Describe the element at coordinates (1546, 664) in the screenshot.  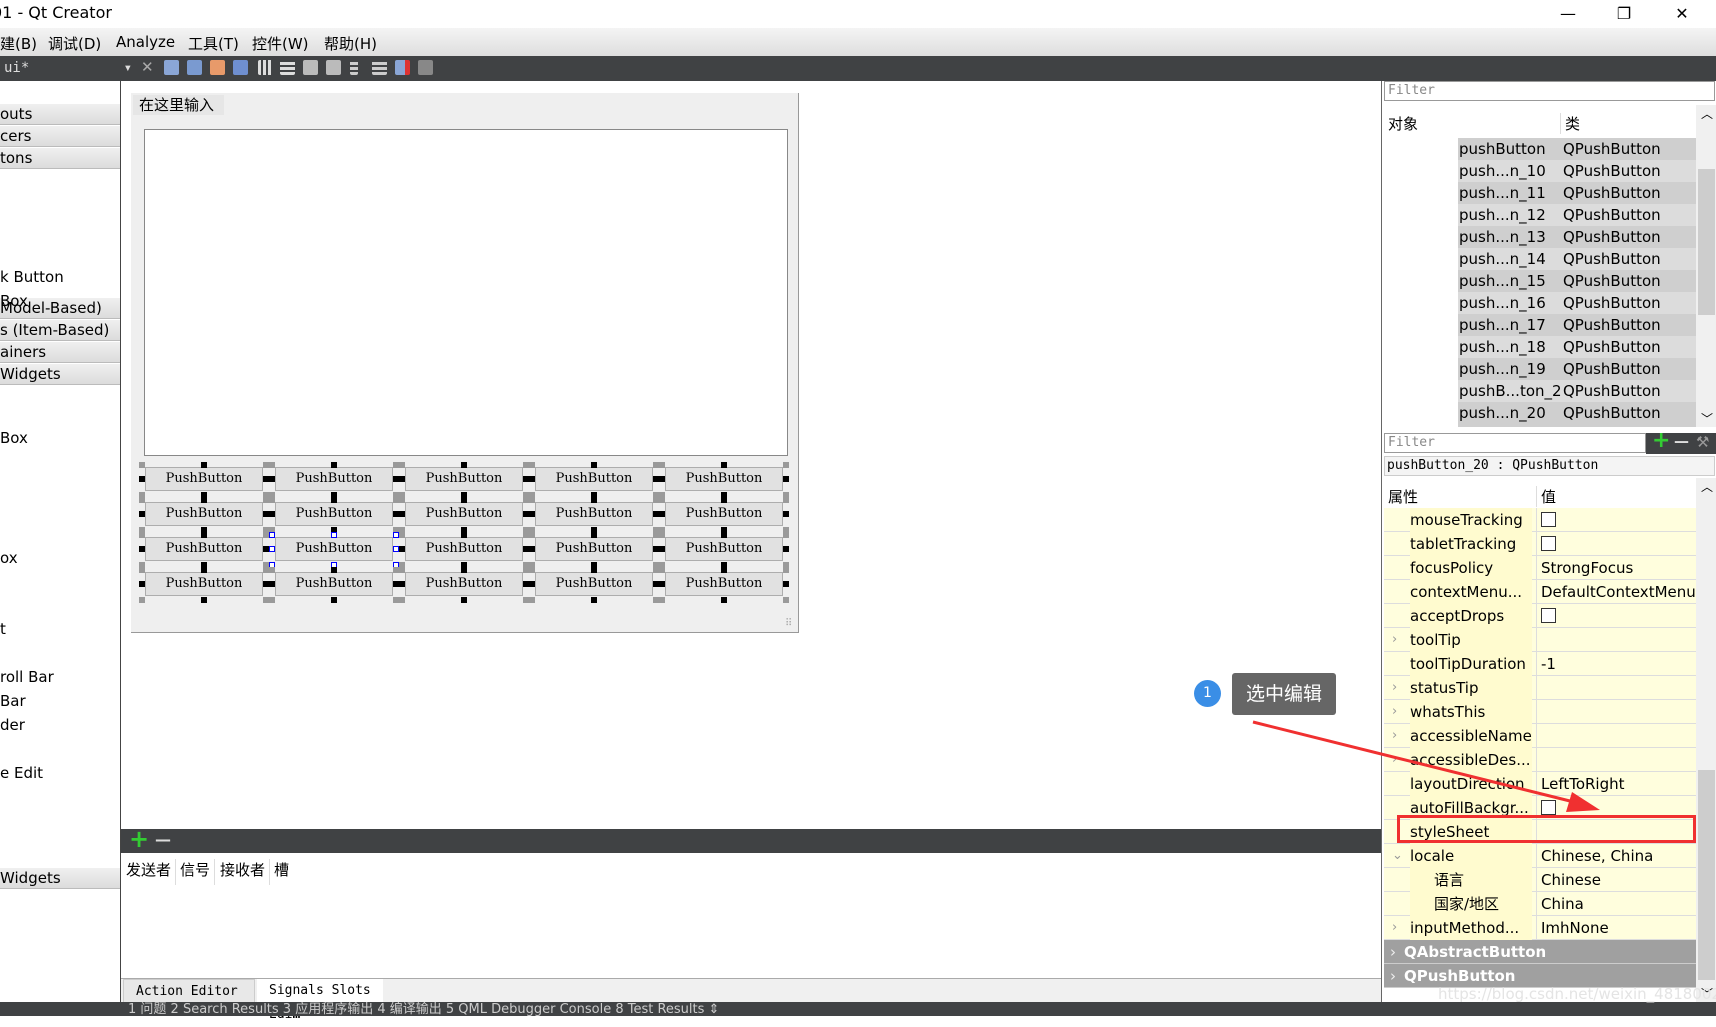
I see `property-value: -1` at that location.